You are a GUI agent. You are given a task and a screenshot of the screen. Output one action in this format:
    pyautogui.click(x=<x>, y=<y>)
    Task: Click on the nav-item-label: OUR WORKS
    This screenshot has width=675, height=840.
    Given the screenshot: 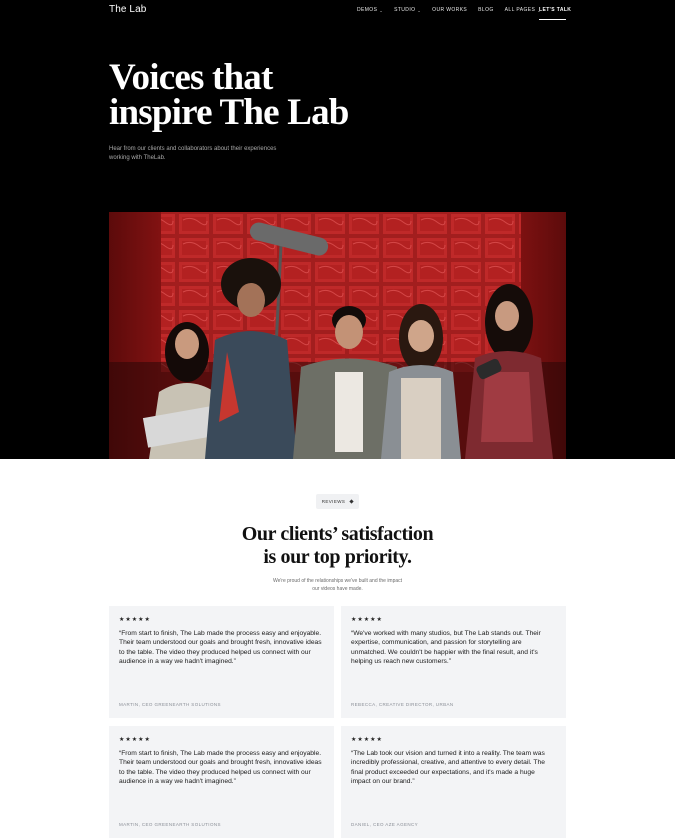 What is the action you would take?
    pyautogui.click(x=450, y=10)
    